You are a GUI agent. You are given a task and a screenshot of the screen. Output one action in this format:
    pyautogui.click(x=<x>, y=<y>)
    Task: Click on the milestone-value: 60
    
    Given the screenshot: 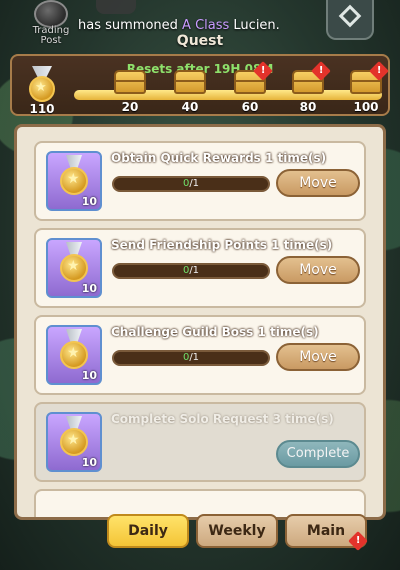 What is the action you would take?
    pyautogui.click(x=250, y=107)
    